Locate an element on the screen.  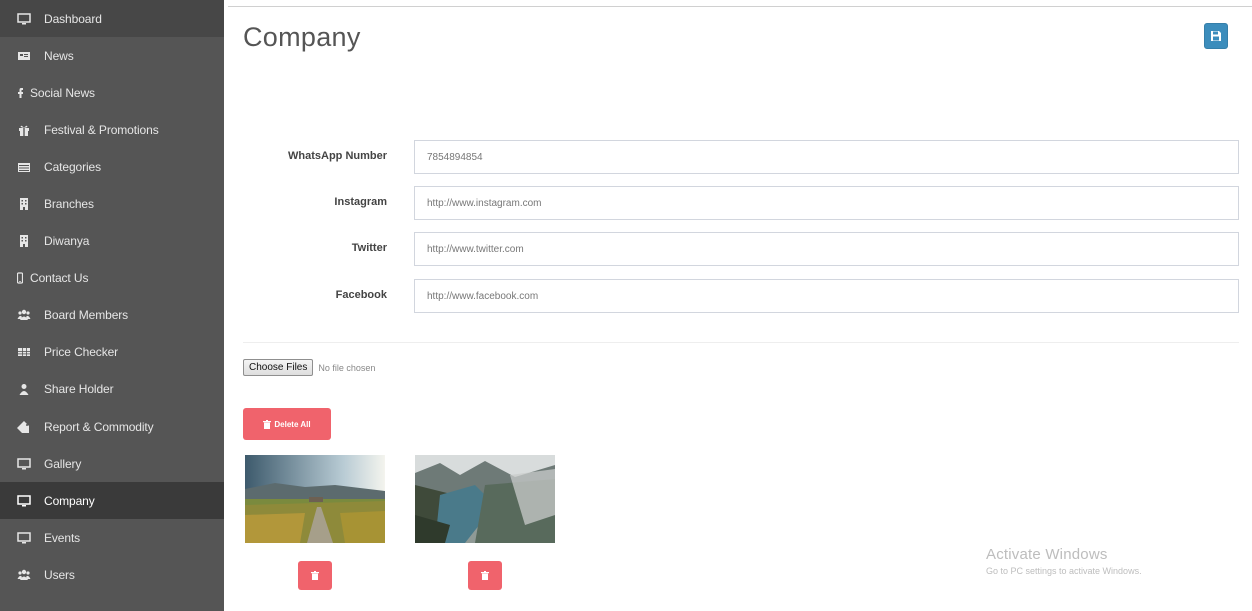
sidebar-item-branches: Branches is located at coordinates (112, 203).